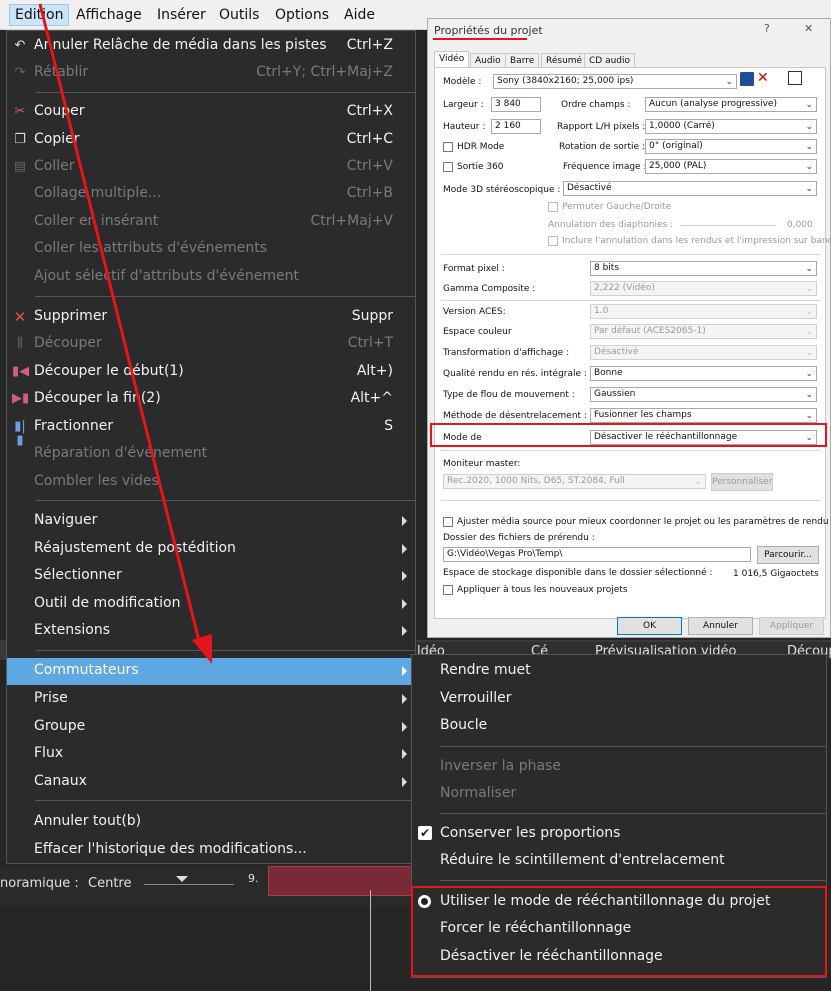 The height and width of the screenshot is (991, 831). Describe the element at coordinates (211, 604) in the screenshot. I see `menu-item-outil-modification: Outil de modification` at that location.